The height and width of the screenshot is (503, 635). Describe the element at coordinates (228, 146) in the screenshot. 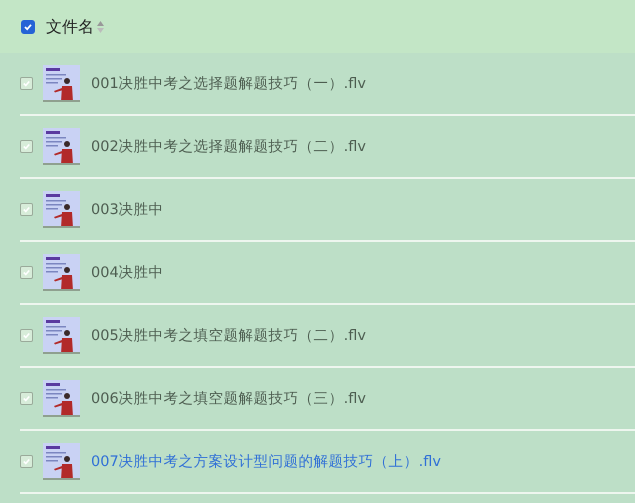

I see `file-name: 002决胜中考之选择题解题技巧（二）.flv` at that location.